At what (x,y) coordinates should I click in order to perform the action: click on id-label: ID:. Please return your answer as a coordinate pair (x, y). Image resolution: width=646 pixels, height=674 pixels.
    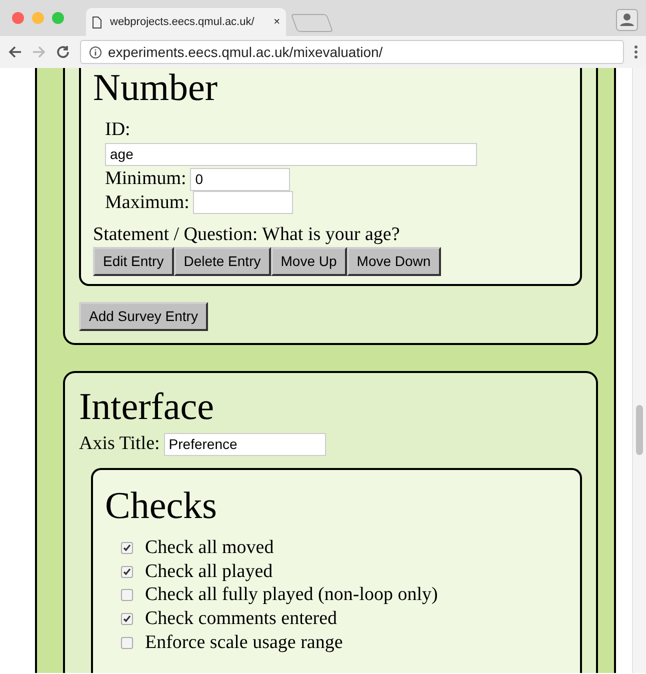
    Looking at the image, I should click on (117, 129).